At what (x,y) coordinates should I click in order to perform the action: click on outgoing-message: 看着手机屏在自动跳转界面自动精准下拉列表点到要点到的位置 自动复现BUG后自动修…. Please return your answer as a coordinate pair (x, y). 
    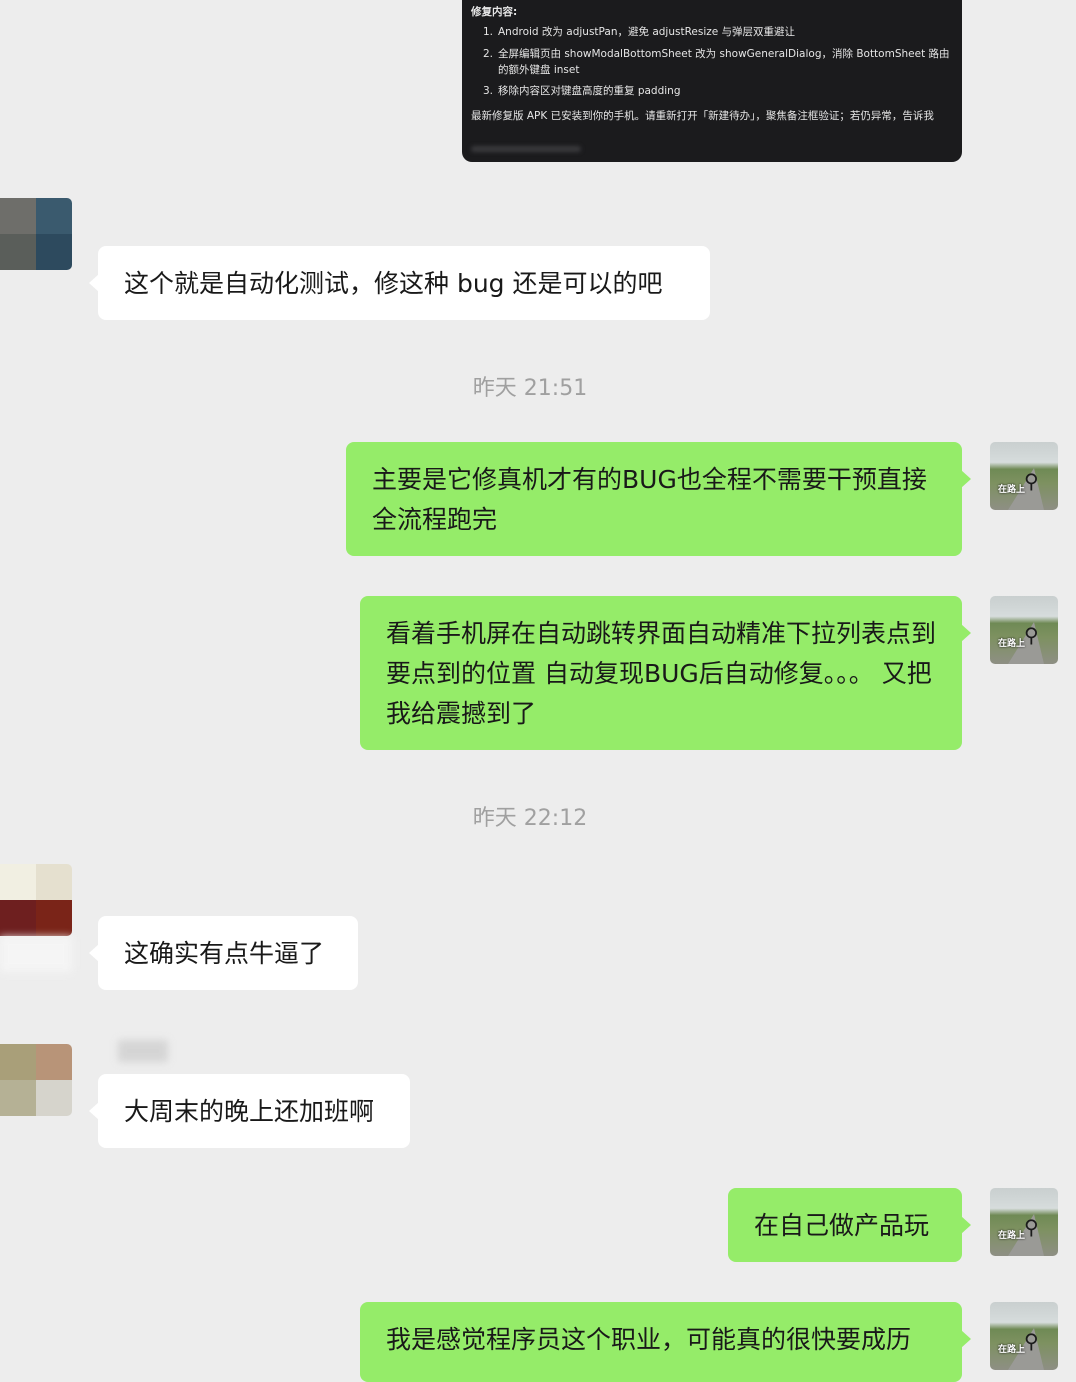
    Looking at the image, I should click on (665, 673).